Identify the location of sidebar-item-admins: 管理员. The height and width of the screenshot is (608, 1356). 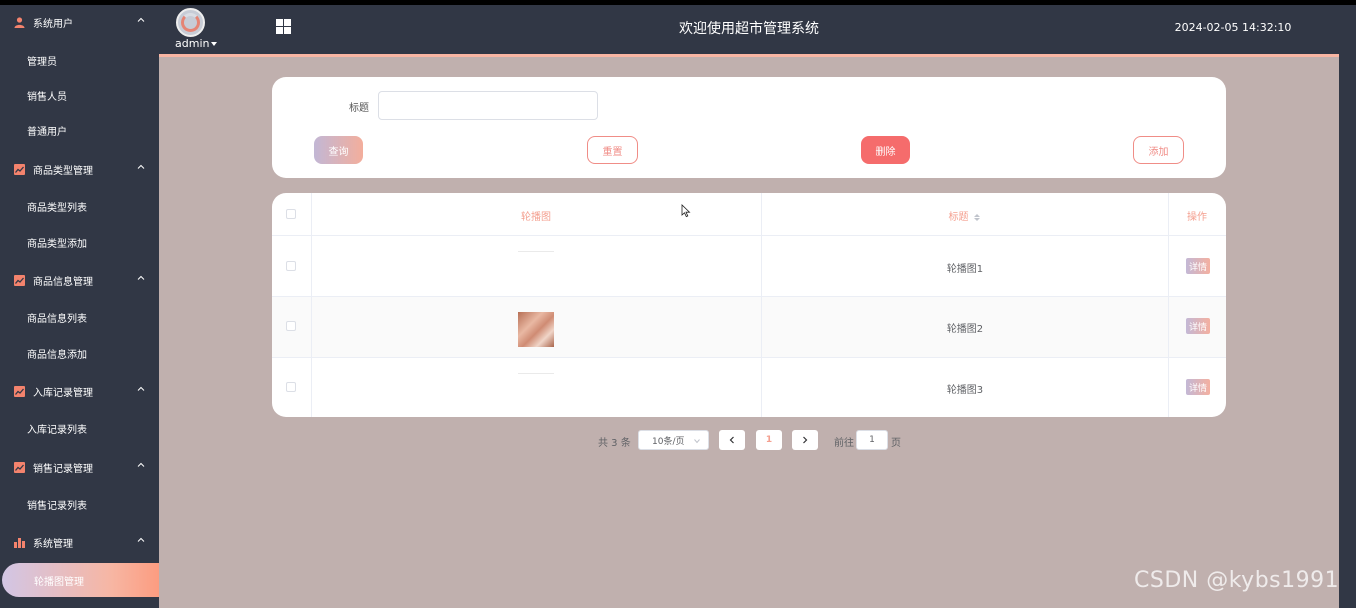
(79, 60).